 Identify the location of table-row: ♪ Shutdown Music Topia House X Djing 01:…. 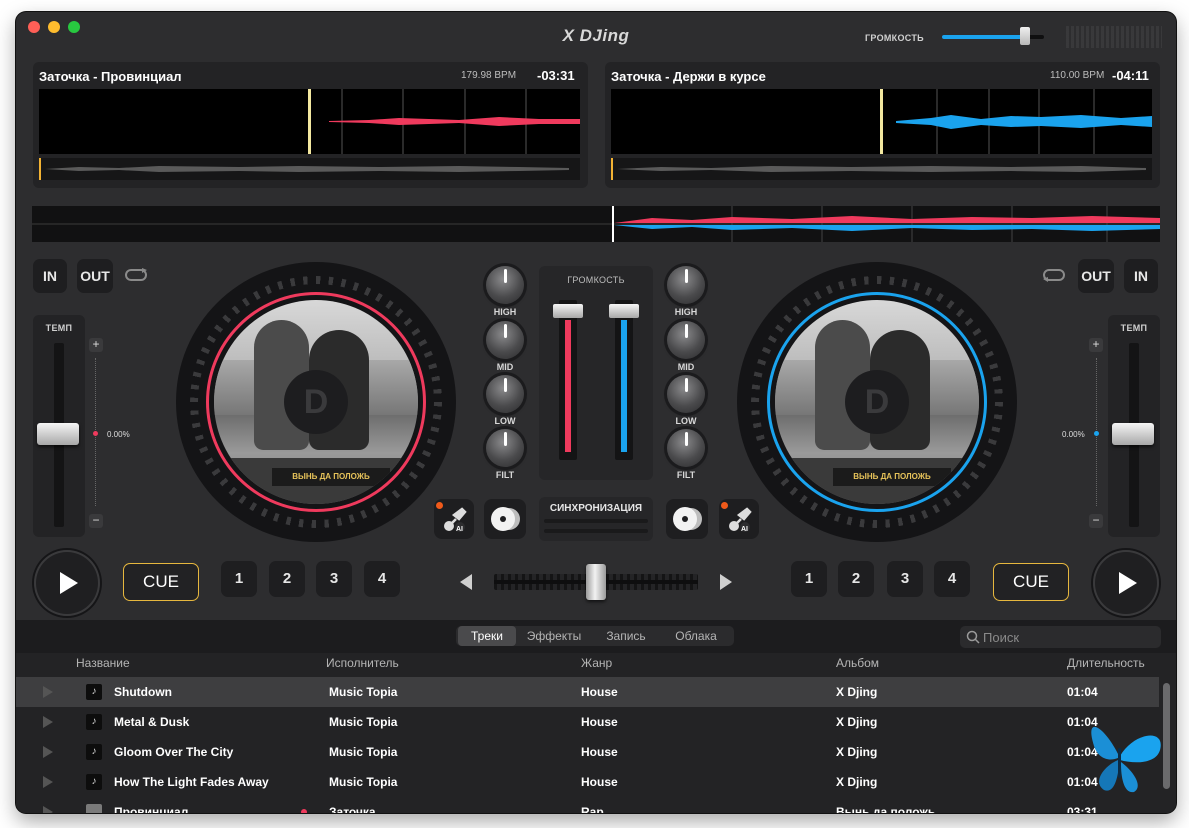
(587, 692).